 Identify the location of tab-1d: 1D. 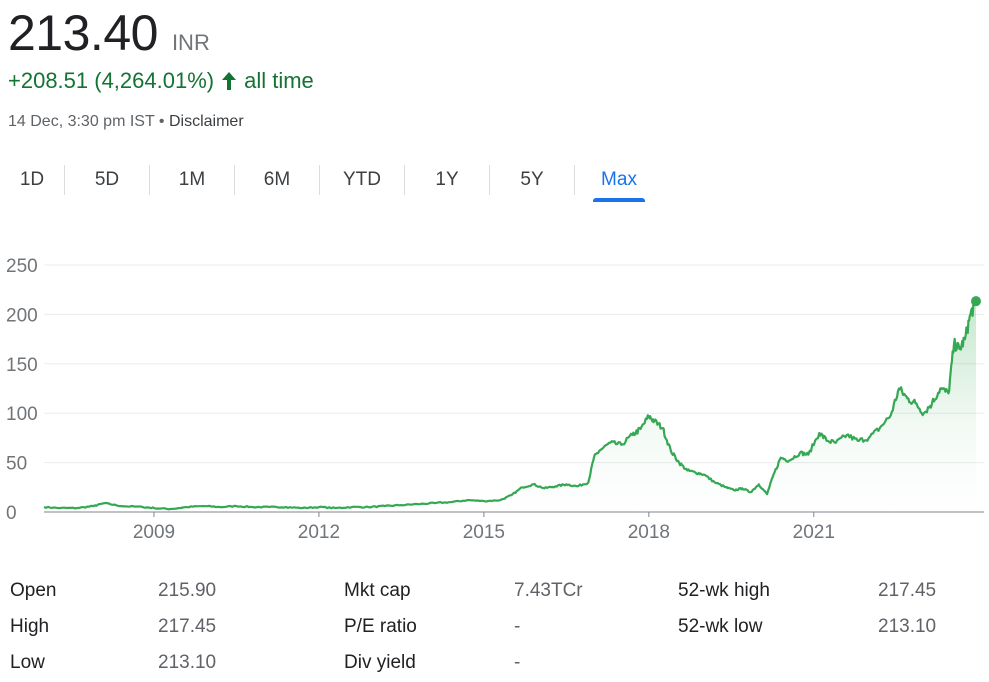
(32, 180).